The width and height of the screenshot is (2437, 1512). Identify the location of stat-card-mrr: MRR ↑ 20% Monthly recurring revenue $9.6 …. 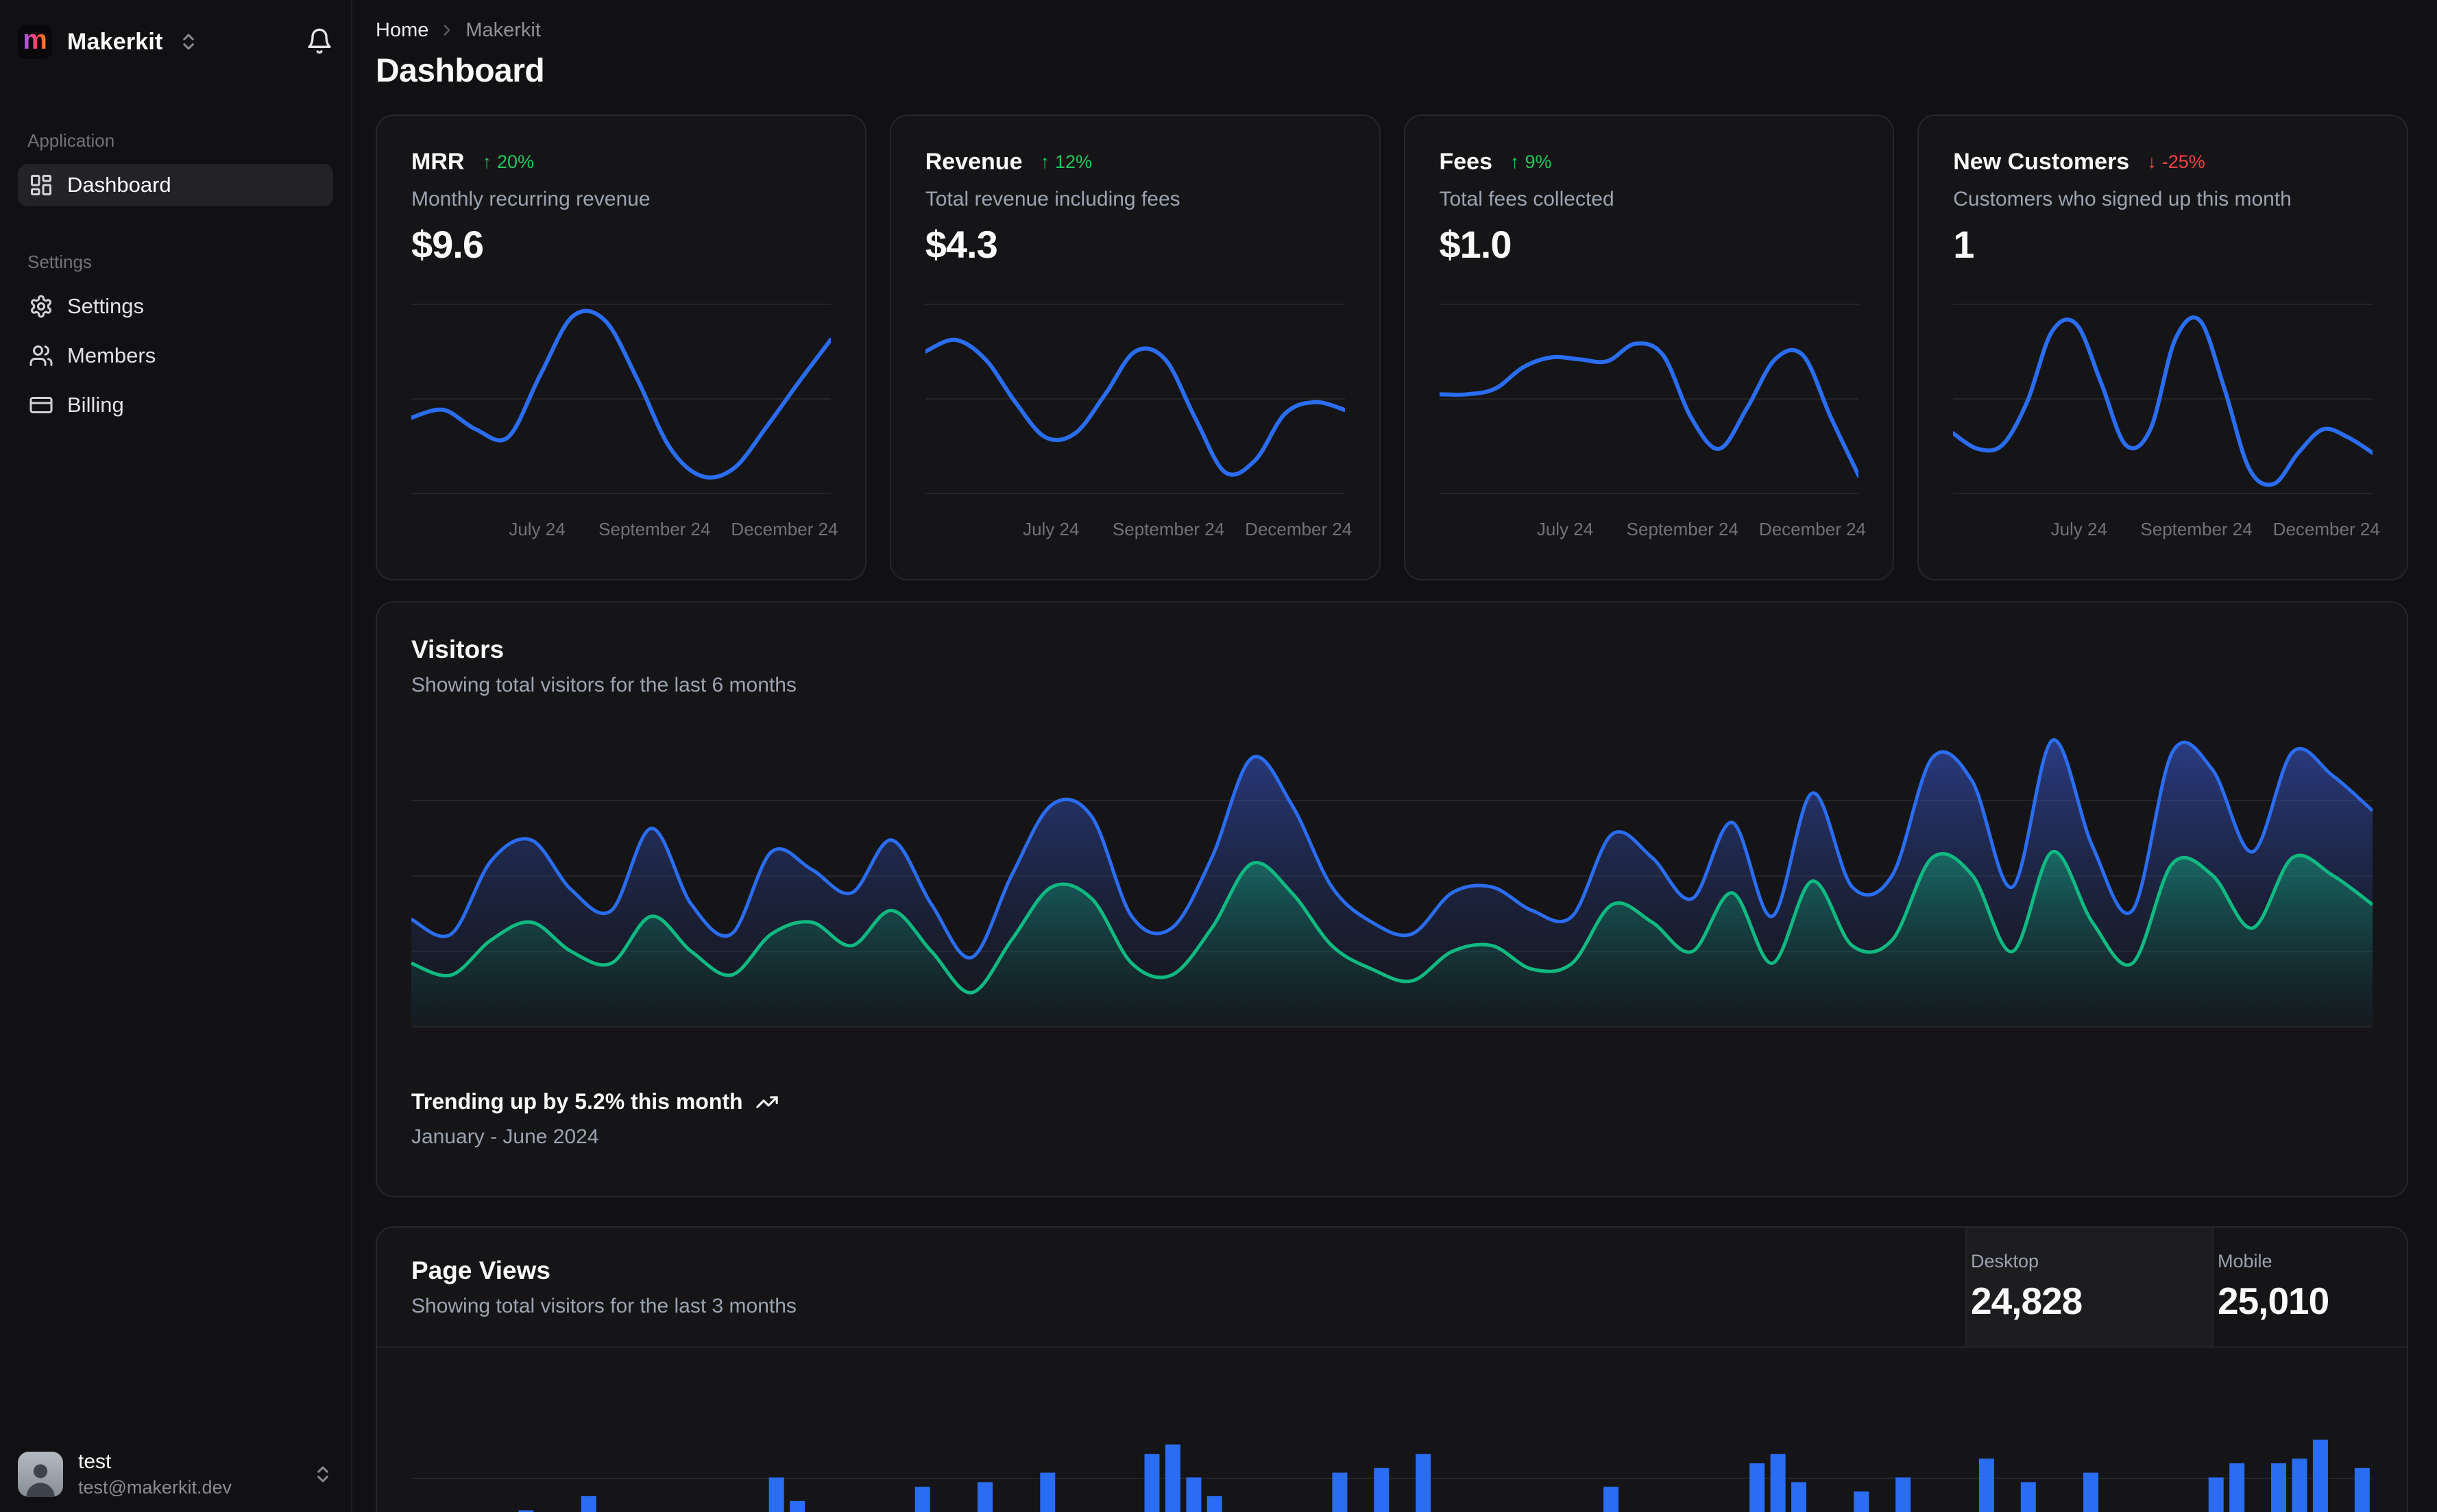
(621, 348).